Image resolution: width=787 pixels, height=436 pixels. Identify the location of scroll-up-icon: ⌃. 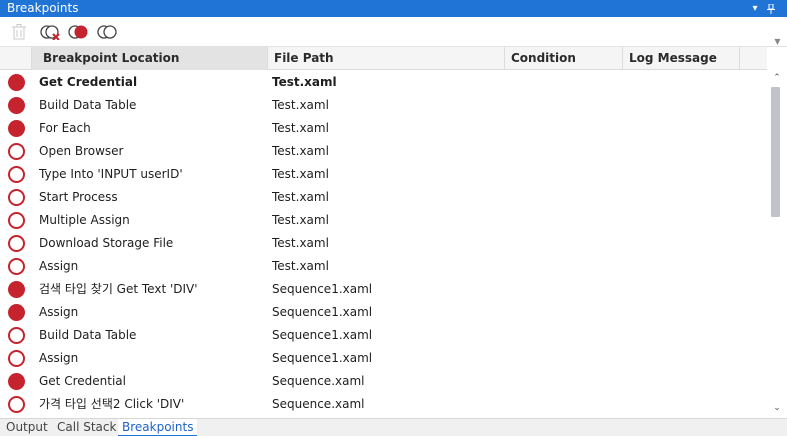
(777, 78).